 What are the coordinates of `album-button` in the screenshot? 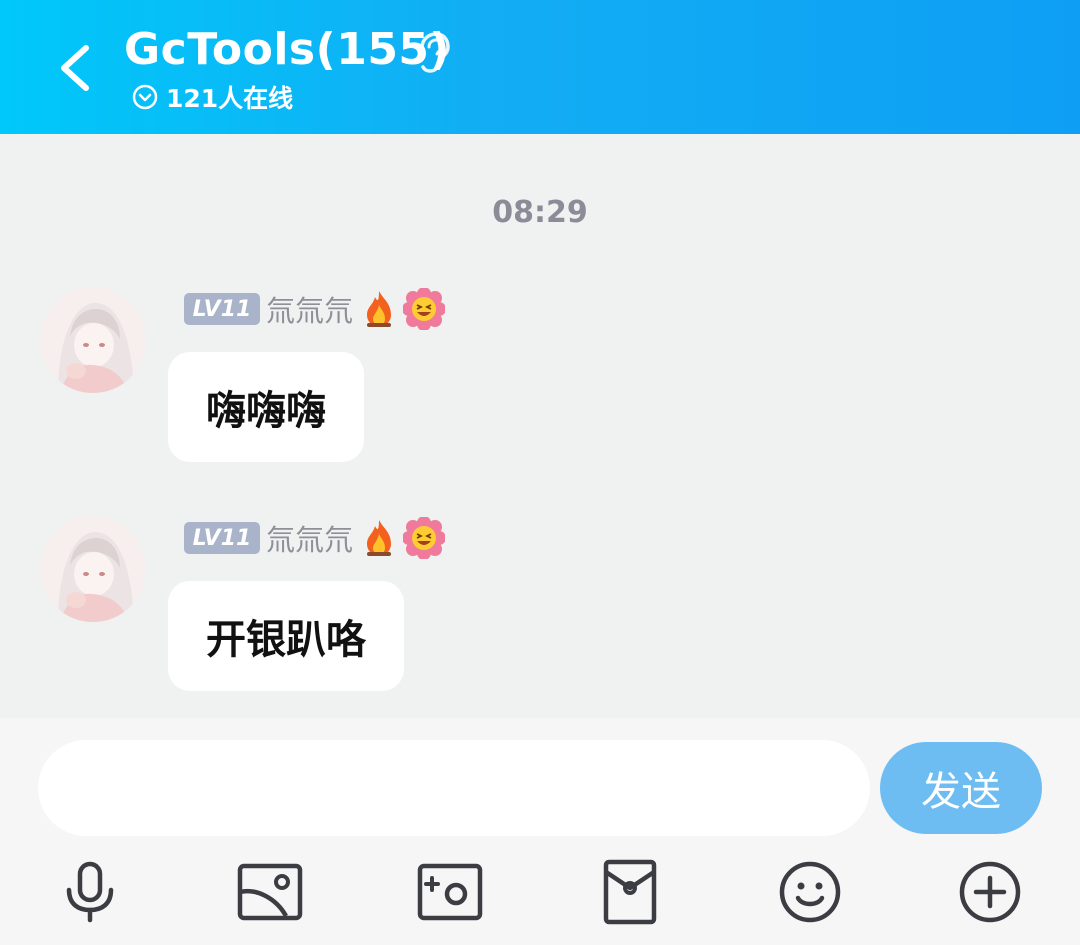 It's located at (270, 892).